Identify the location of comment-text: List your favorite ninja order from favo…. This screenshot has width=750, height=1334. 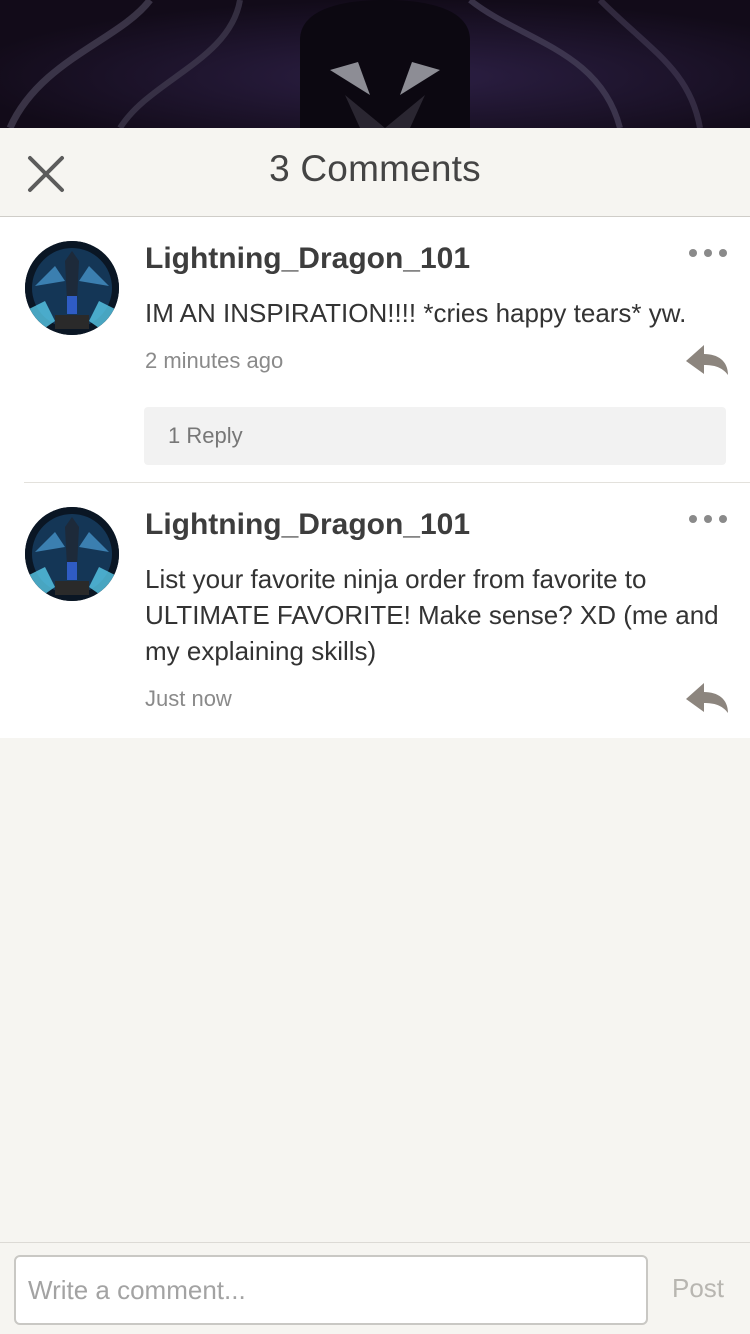
(432, 615).